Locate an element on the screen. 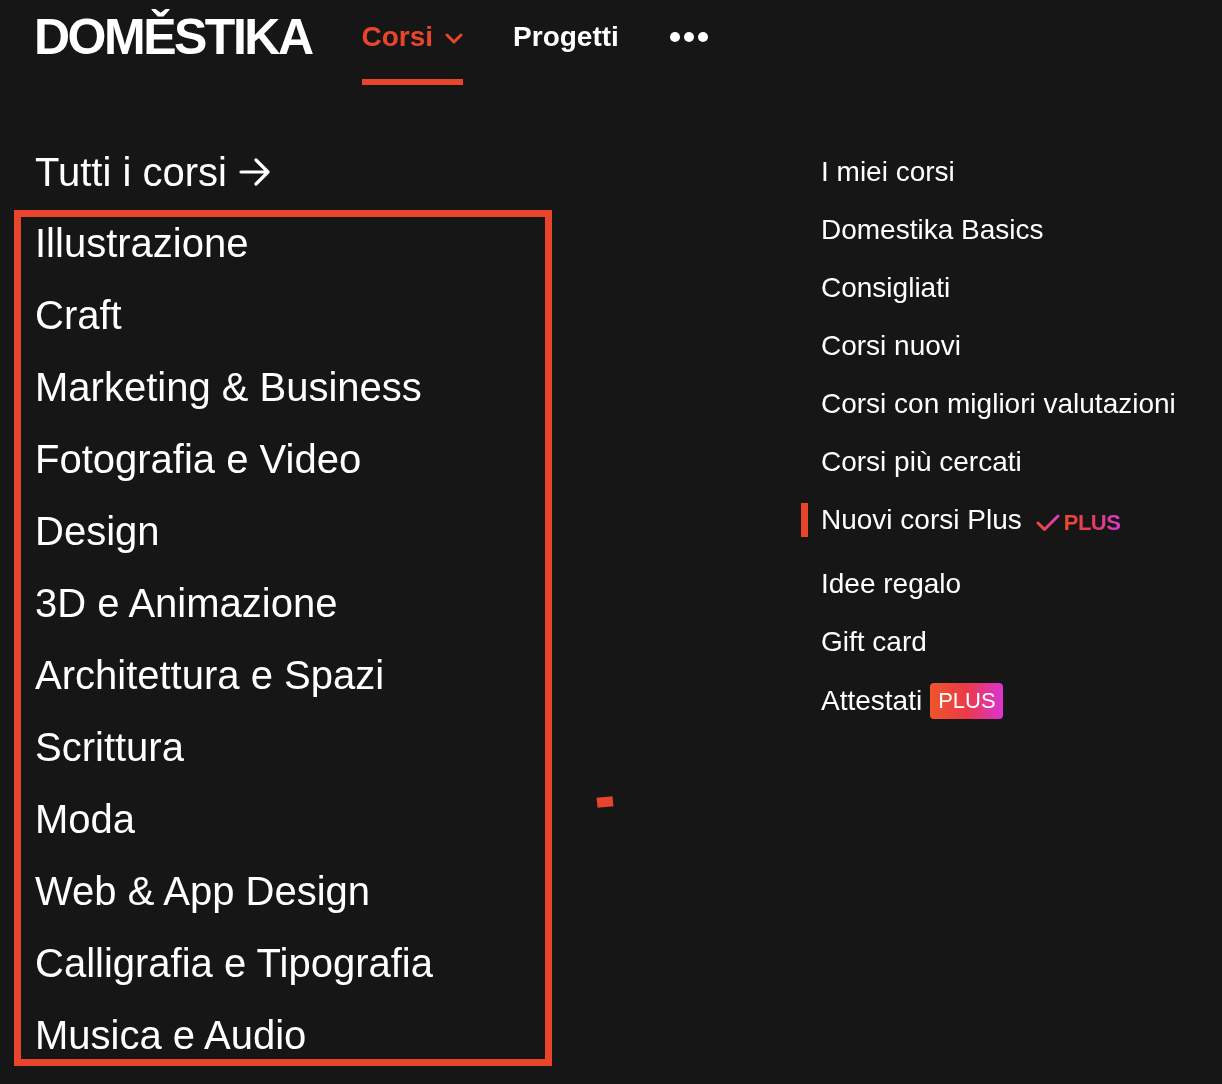  menu-link: Idee regalo is located at coordinates (881, 584).